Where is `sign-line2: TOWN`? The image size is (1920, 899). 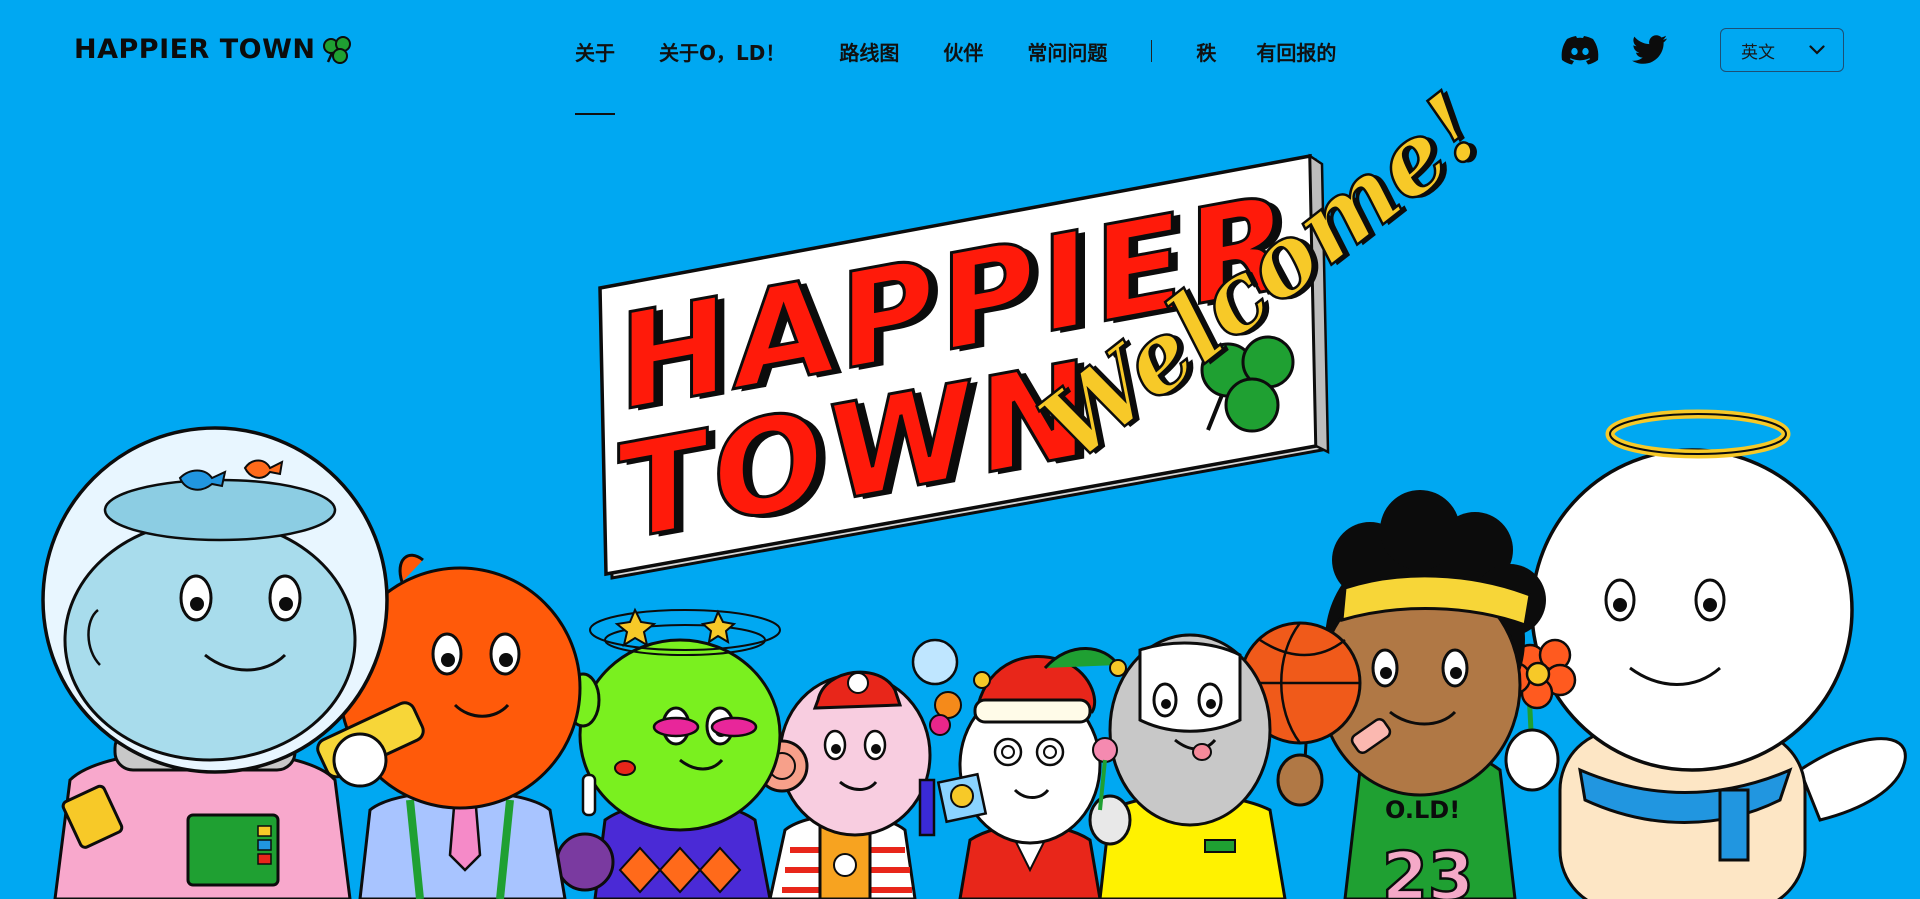
sign-line2: TOWN is located at coordinates (863, 454).